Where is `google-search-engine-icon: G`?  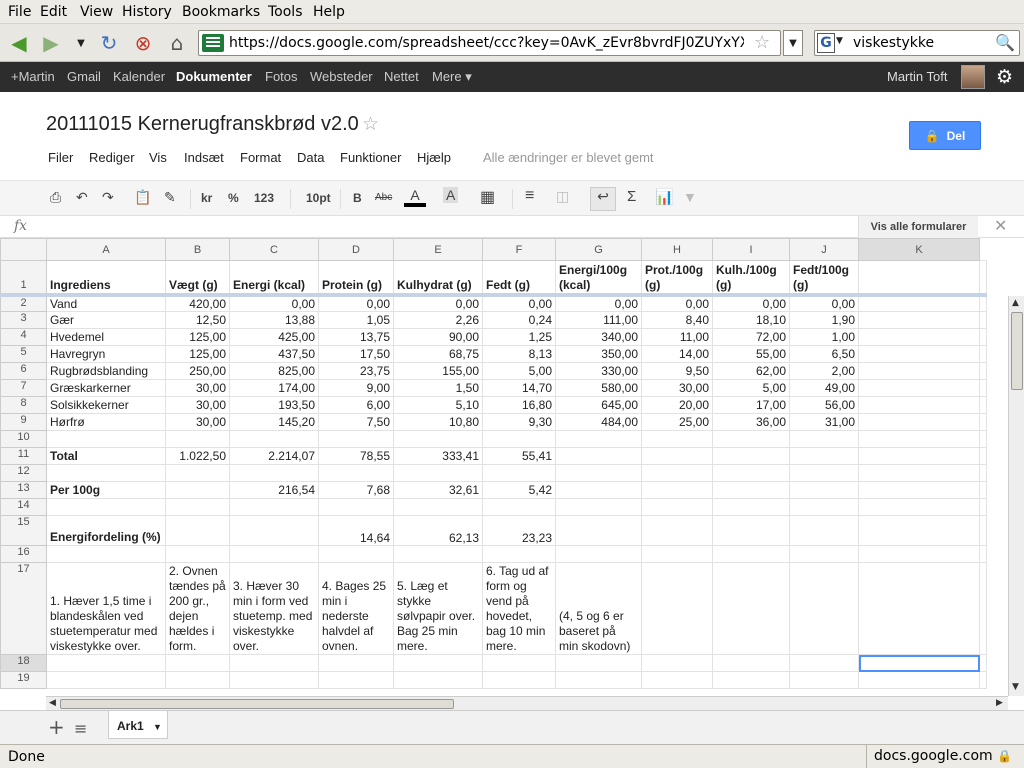 google-search-engine-icon: G is located at coordinates (826, 43).